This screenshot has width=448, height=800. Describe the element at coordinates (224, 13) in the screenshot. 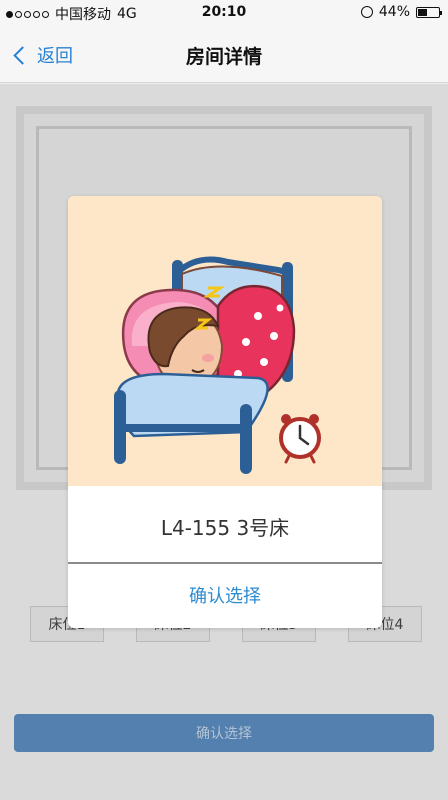

I see `status-bar: 中国移动 4G 20:10 44%` at that location.